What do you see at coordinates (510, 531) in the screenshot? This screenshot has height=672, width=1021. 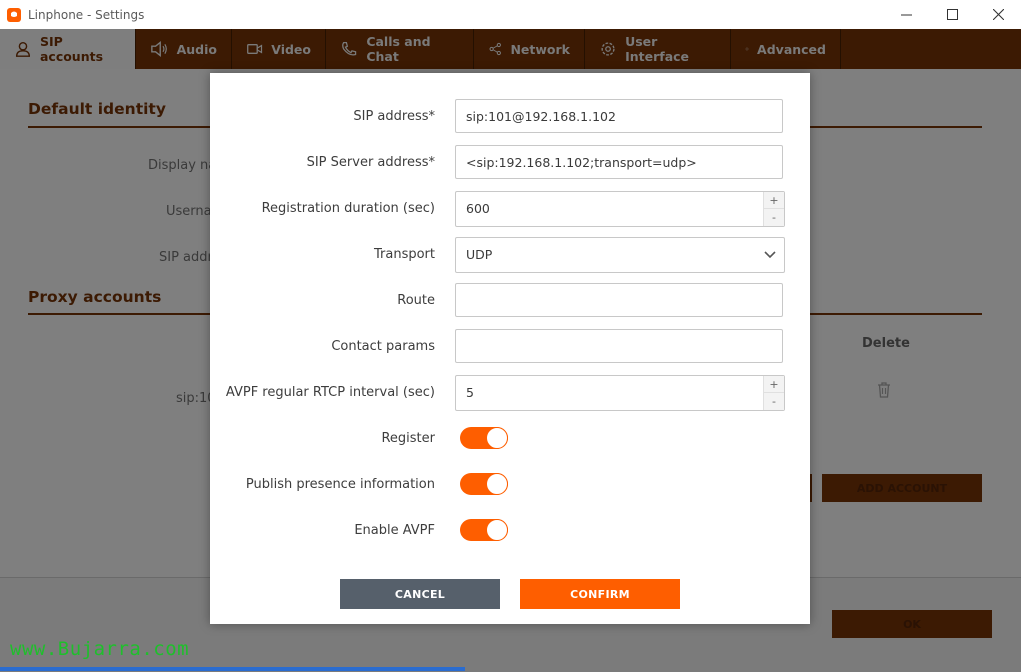 I see `enable-avpf-row: Enable AVPF` at bounding box center [510, 531].